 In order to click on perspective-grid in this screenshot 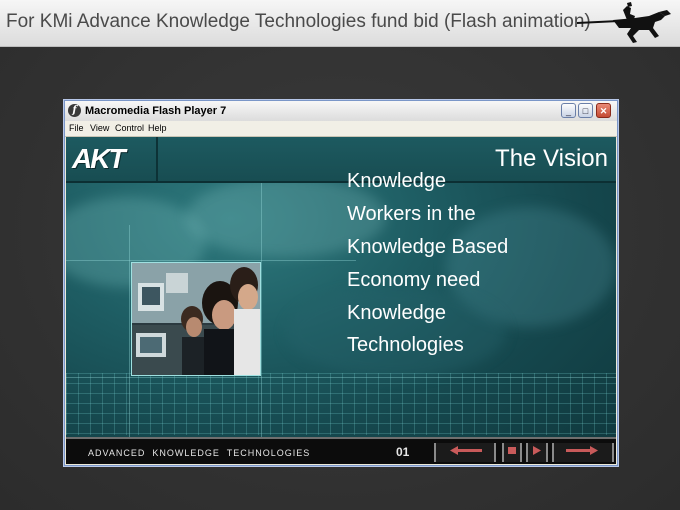, I will do `click(341, 404)`.